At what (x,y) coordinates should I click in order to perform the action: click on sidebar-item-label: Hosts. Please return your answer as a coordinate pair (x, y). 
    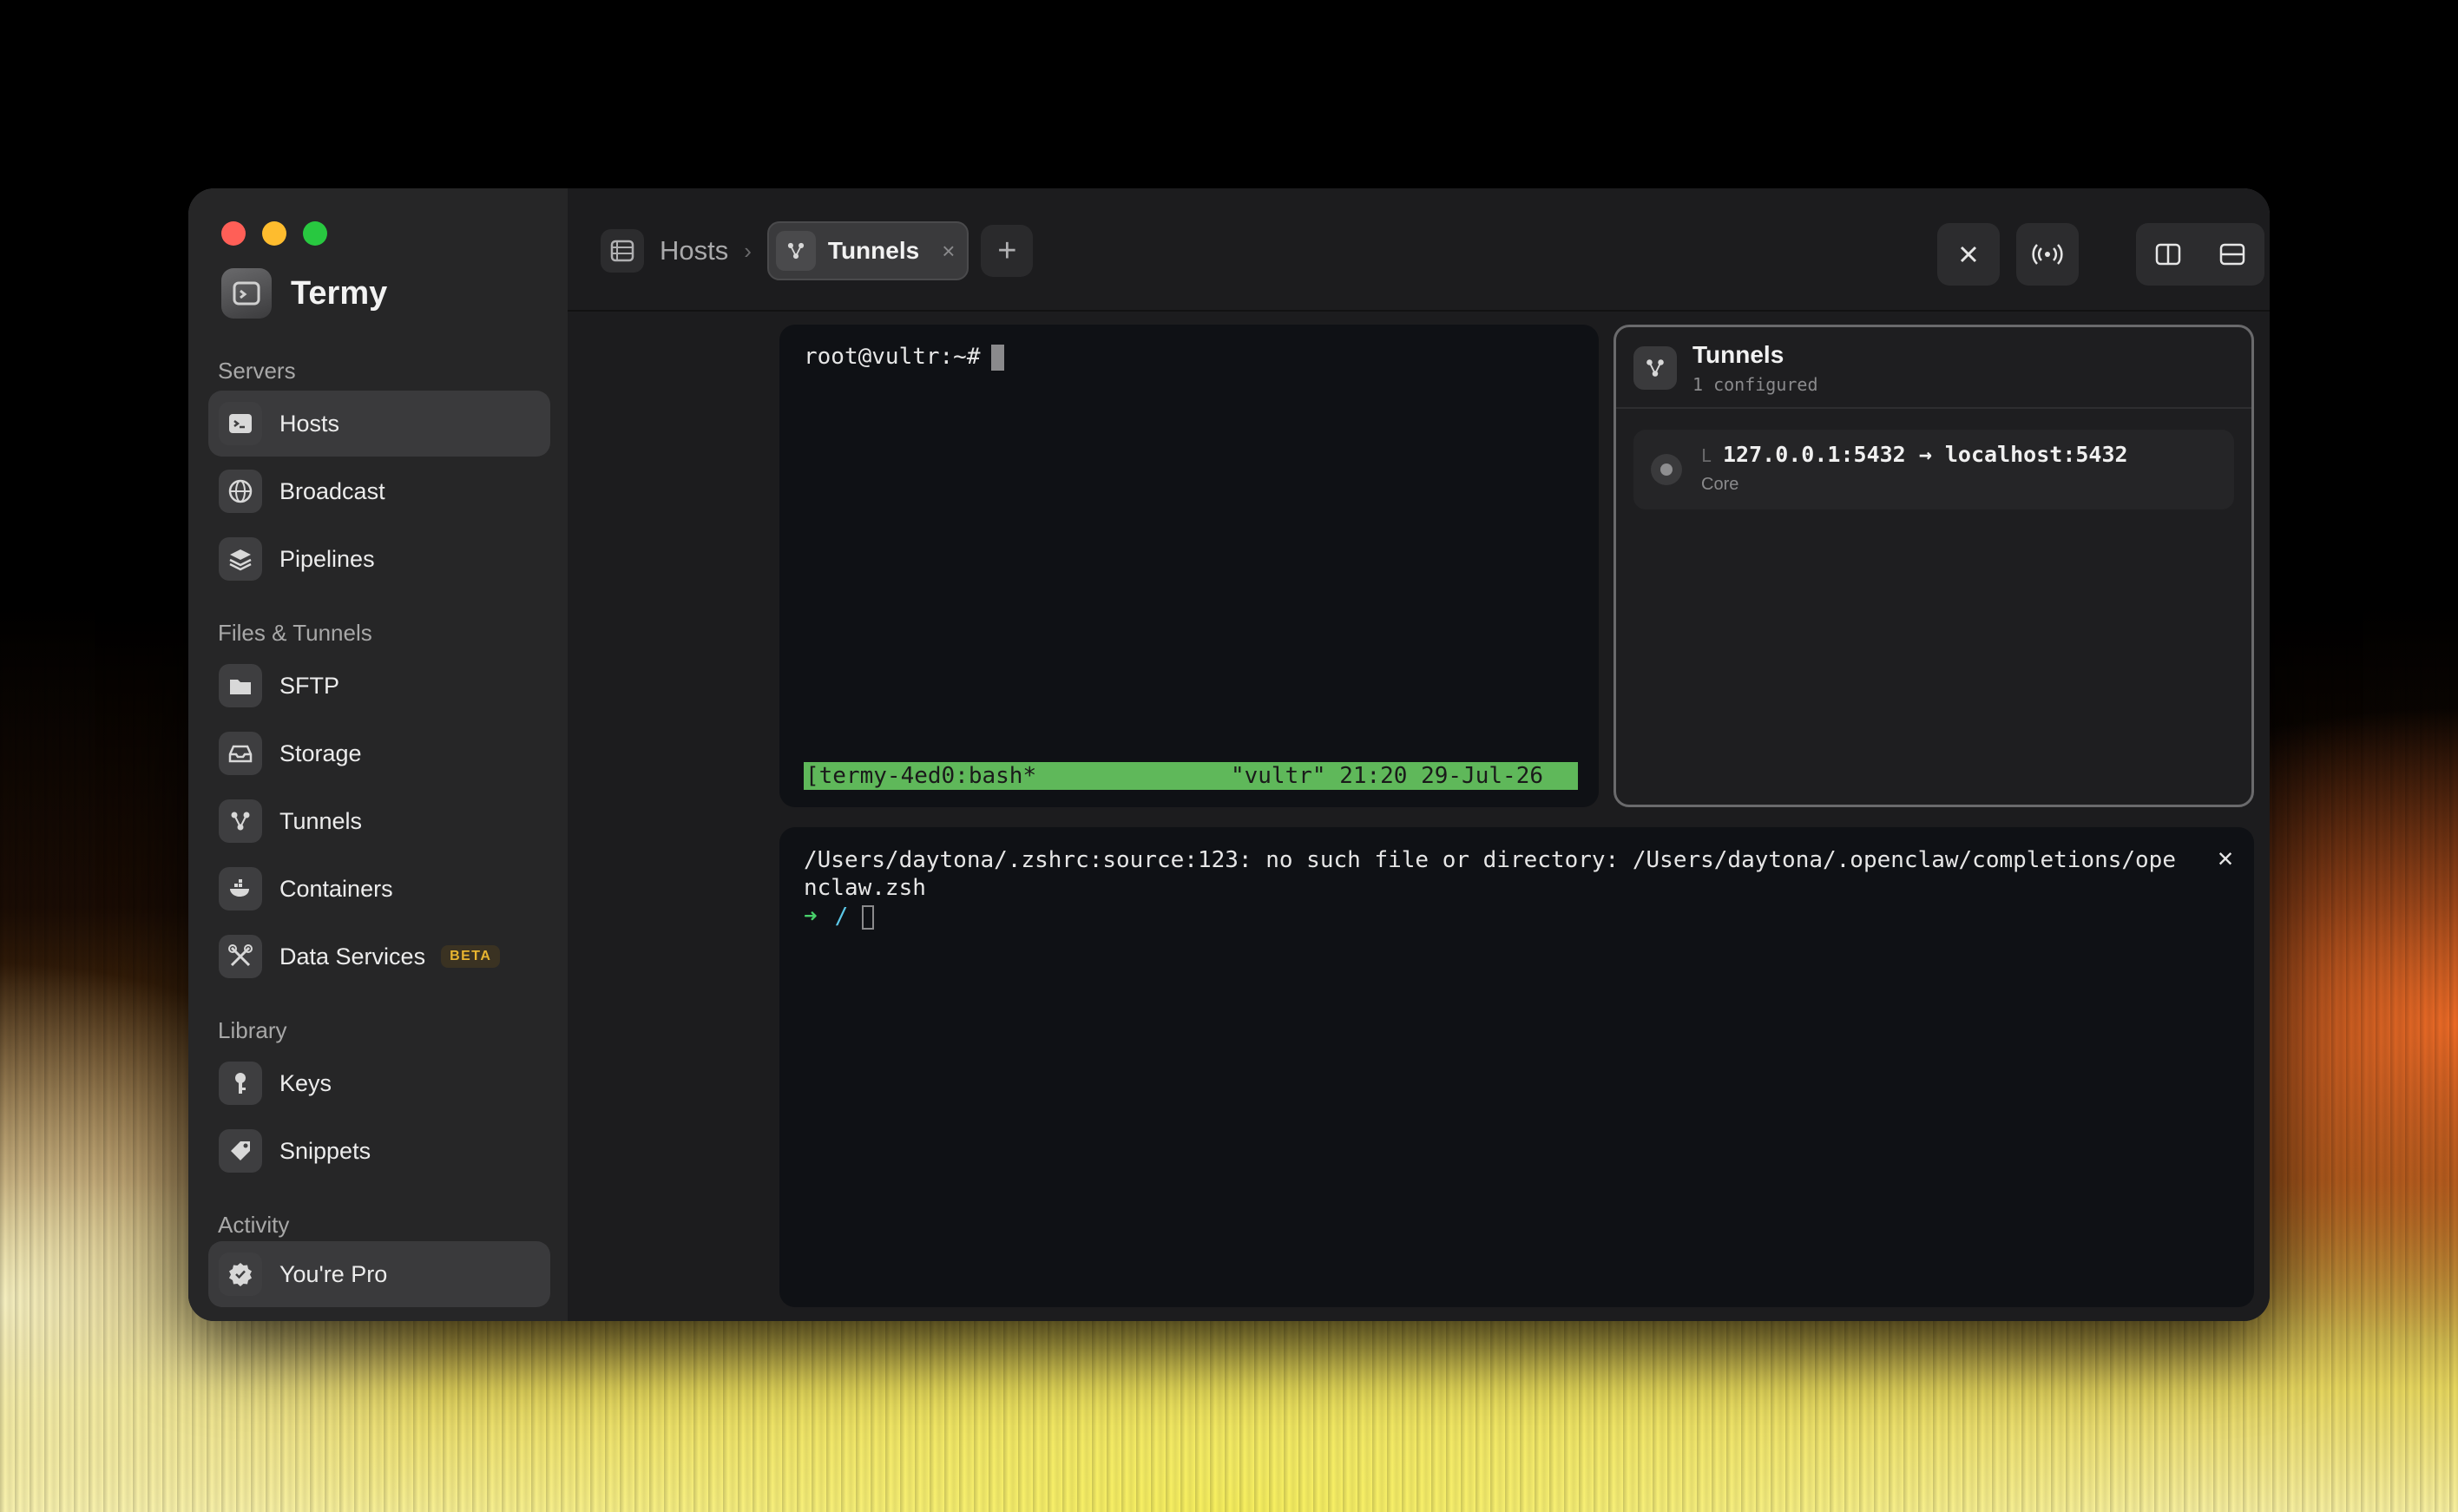
    Looking at the image, I should click on (309, 423).